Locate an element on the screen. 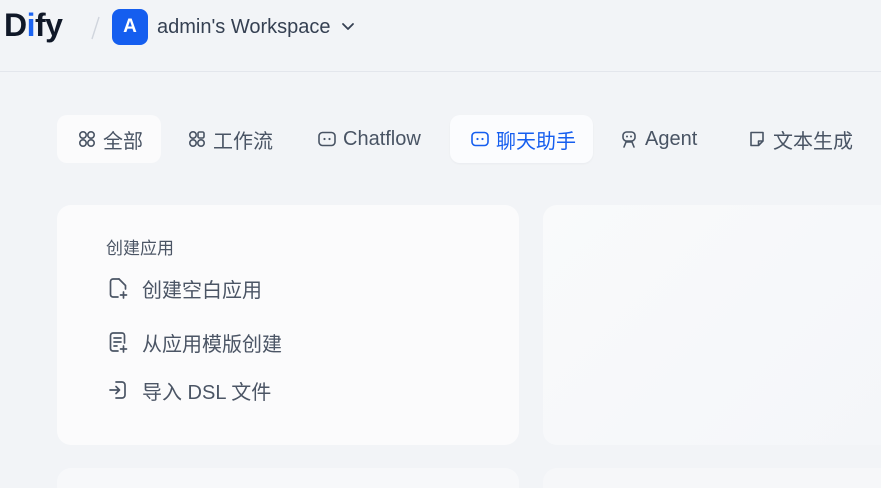 This screenshot has height=488, width=881. import-dsl-button: 导入 DSL 文件 is located at coordinates (188, 390).